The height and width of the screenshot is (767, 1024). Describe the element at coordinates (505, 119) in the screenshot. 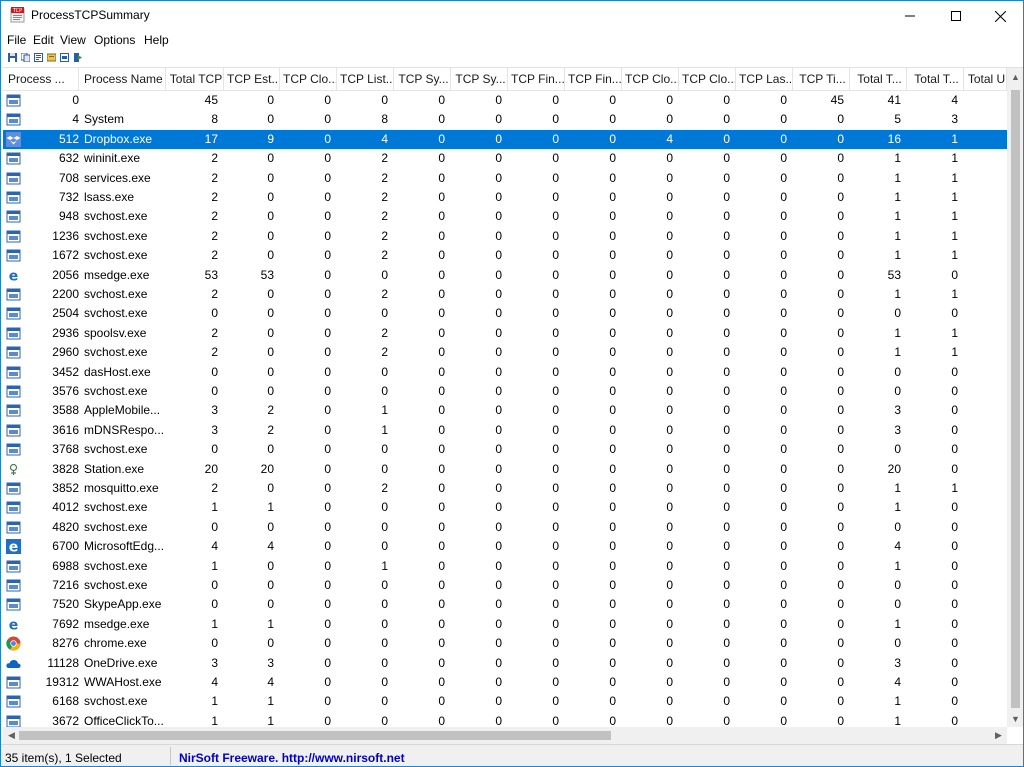

I see `table-row: 4 System 8 0 0 8 0 0 0 0 0 0 0 0 5 3` at that location.